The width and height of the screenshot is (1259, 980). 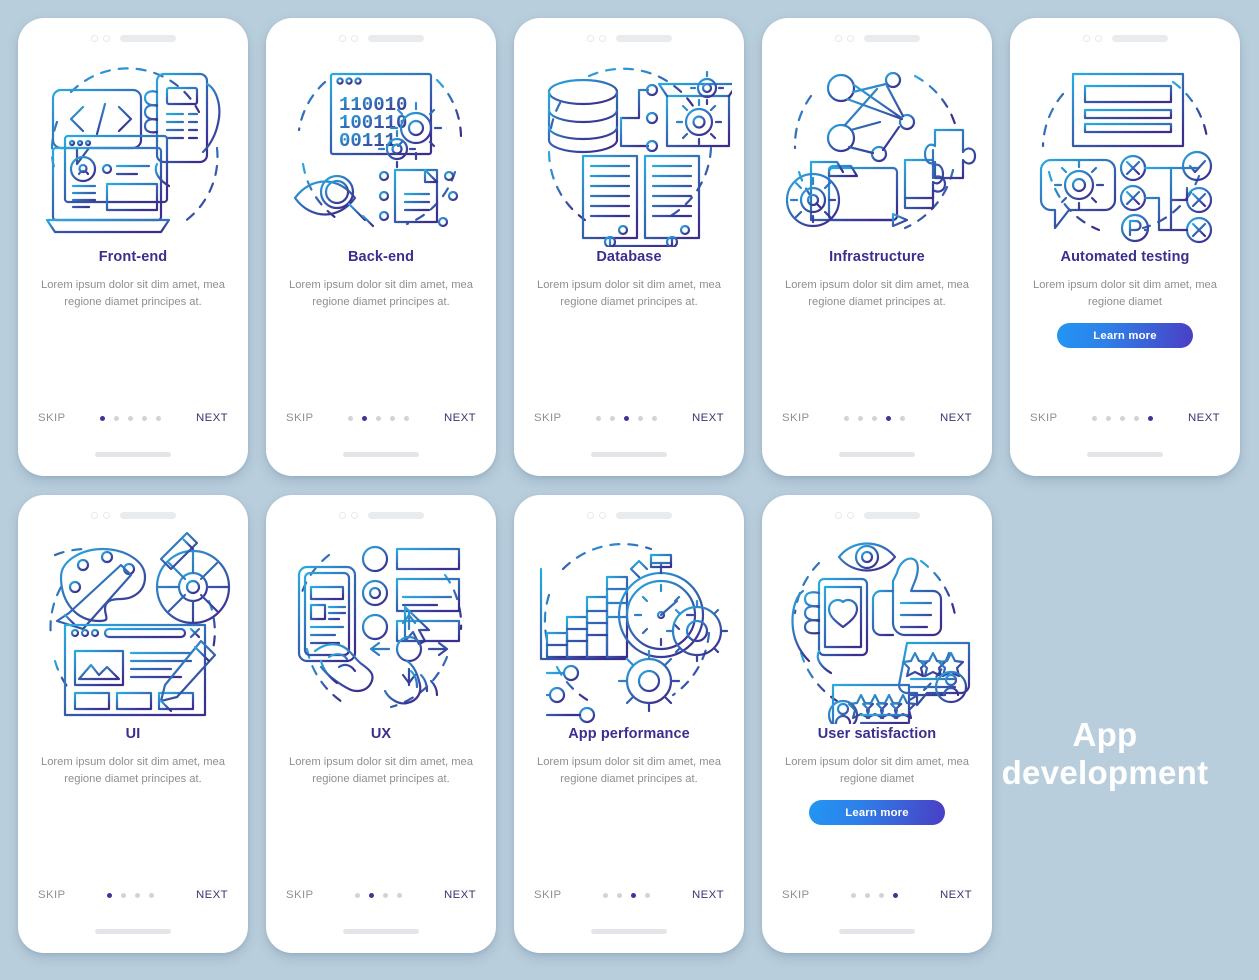 What do you see at coordinates (1125, 257) in the screenshot?
I see `card-title: Automated testing` at bounding box center [1125, 257].